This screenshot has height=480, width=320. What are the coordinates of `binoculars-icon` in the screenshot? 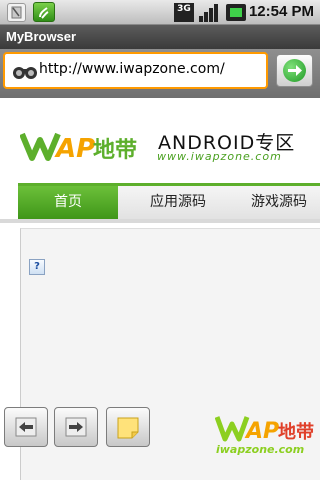 It's located at (25, 73).